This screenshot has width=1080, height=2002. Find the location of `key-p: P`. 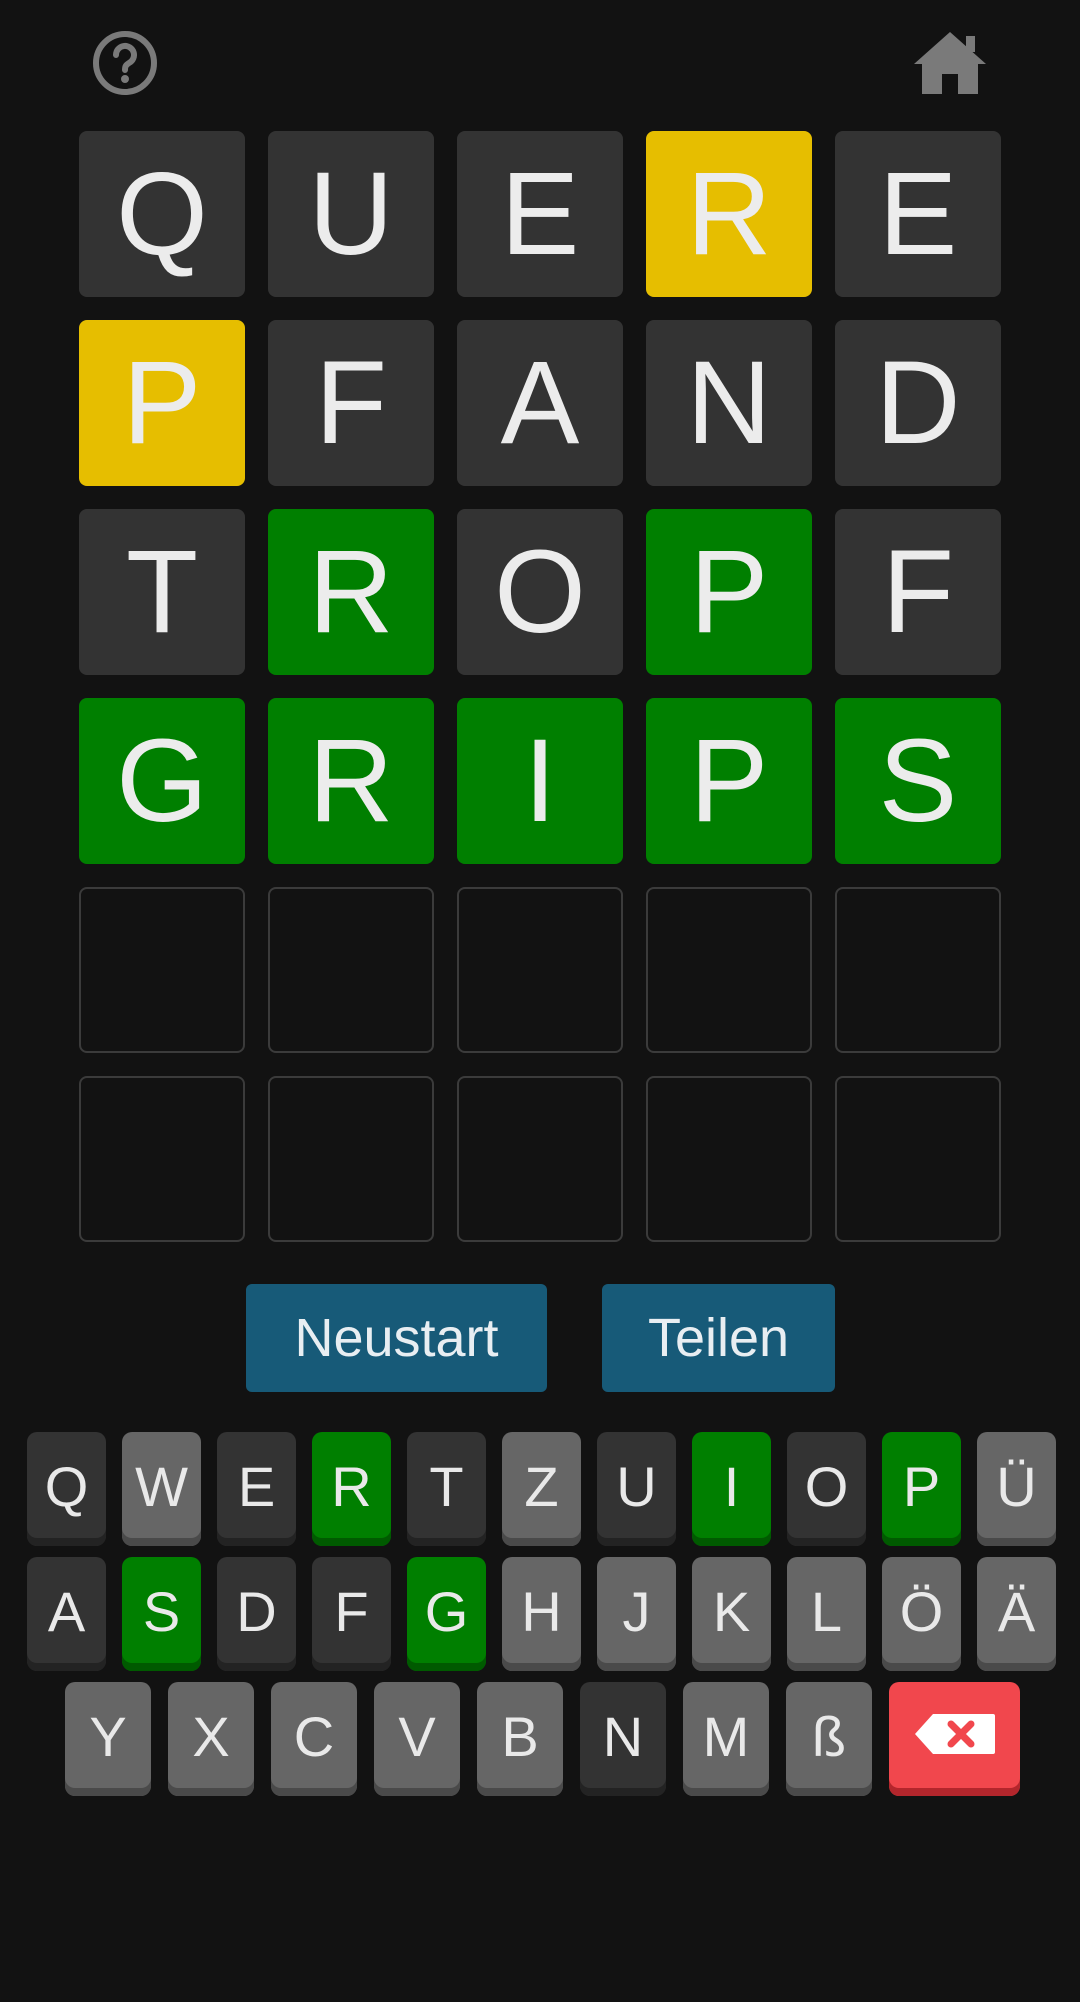

key-p: P is located at coordinates (921, 1489).